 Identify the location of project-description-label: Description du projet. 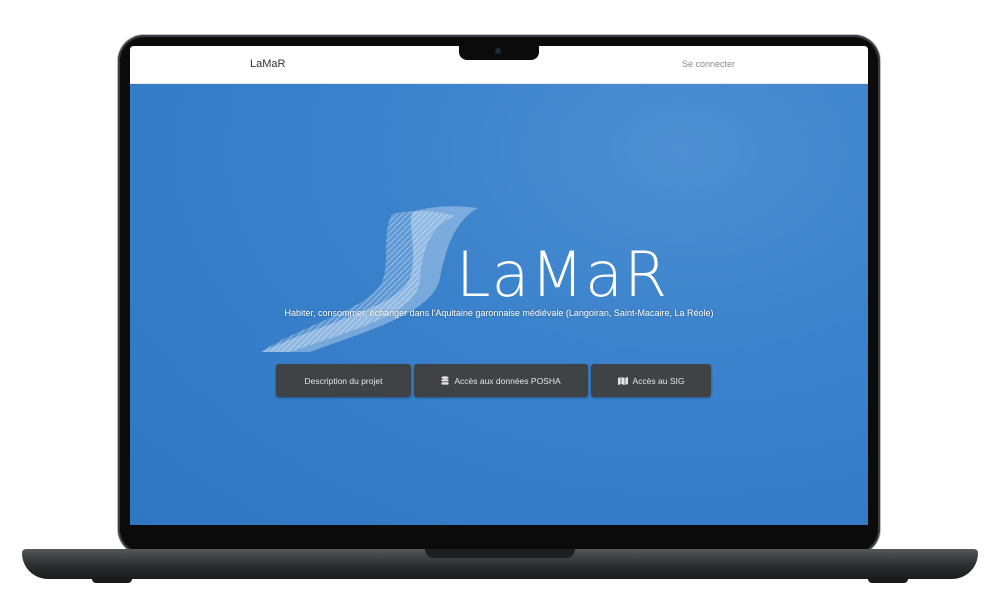
(343, 380).